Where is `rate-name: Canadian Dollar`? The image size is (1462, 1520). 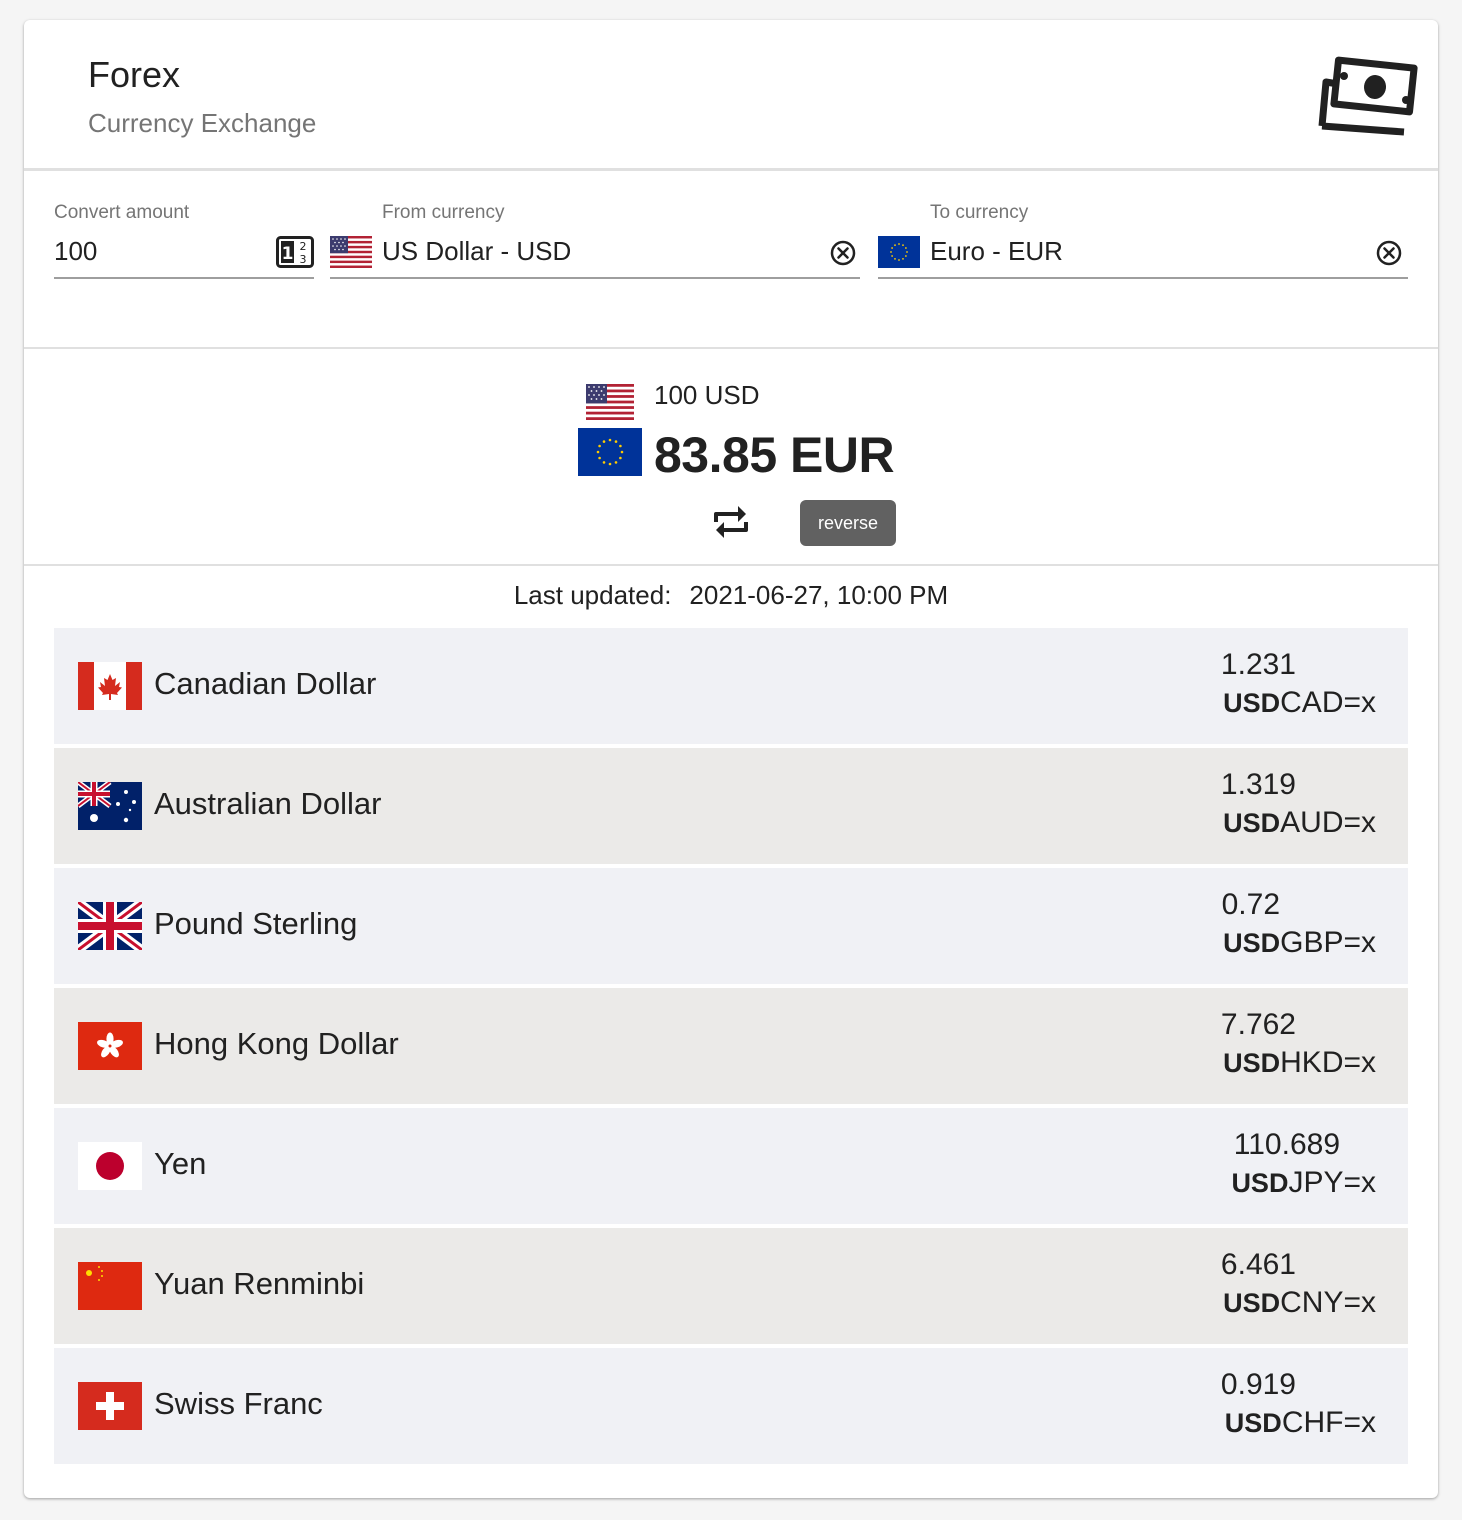
rate-name: Canadian Dollar is located at coordinates (265, 683).